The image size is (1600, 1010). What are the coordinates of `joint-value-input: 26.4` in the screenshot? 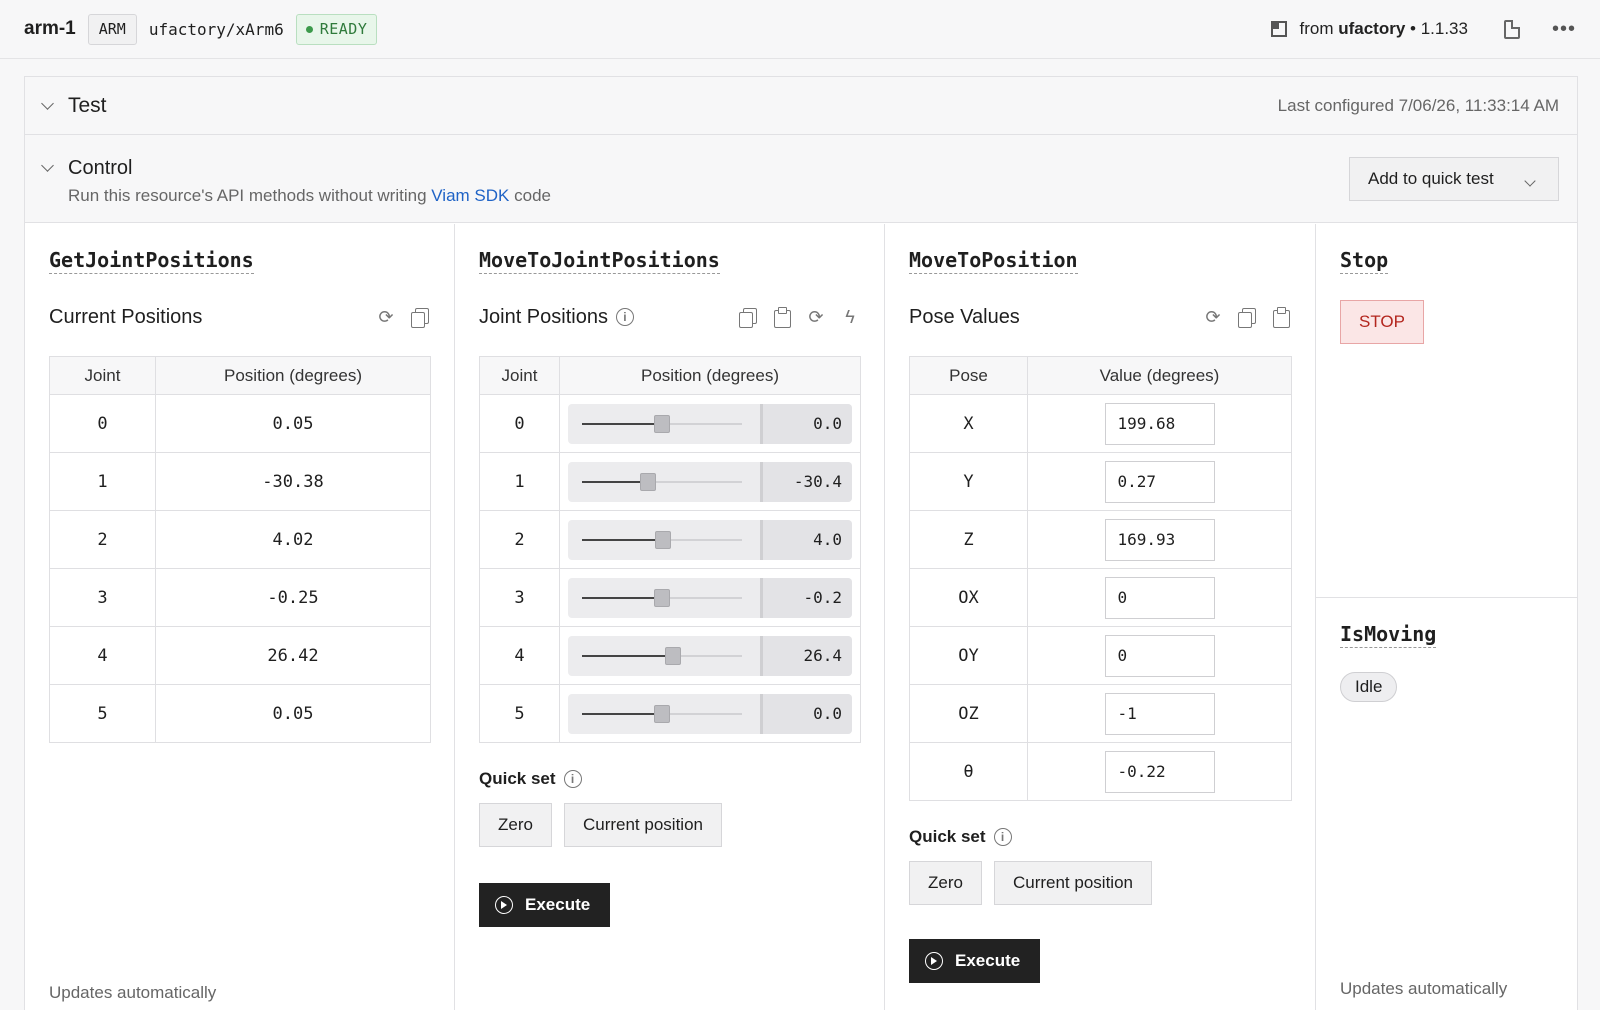 It's located at (806, 655).